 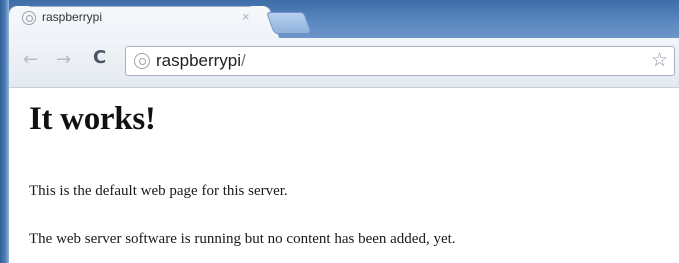 What do you see at coordinates (289, 23) in the screenshot?
I see `new-tab-button` at bounding box center [289, 23].